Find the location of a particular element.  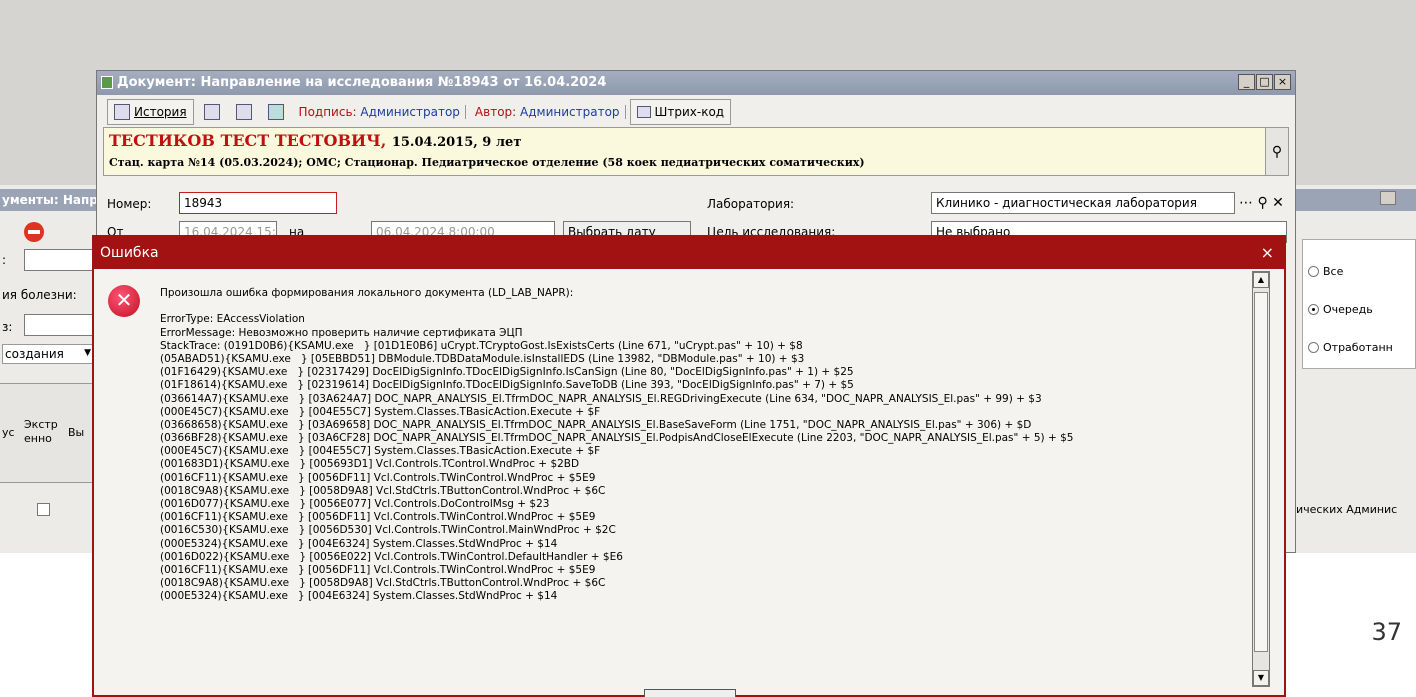

right-table-columns: ических Админис is located at coordinates (1347, 509).